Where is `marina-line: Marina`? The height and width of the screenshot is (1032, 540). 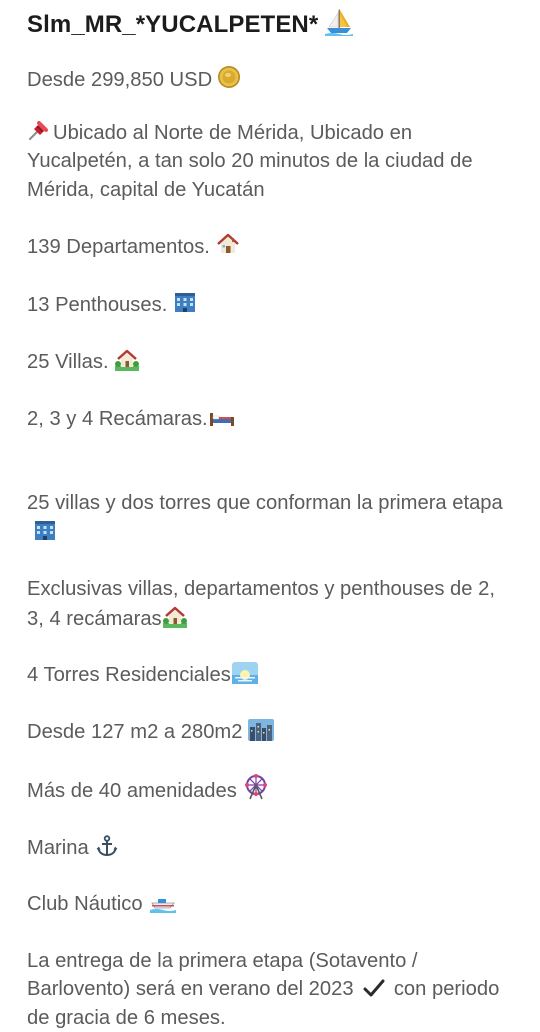
marina-line: Marina is located at coordinates (270, 848).